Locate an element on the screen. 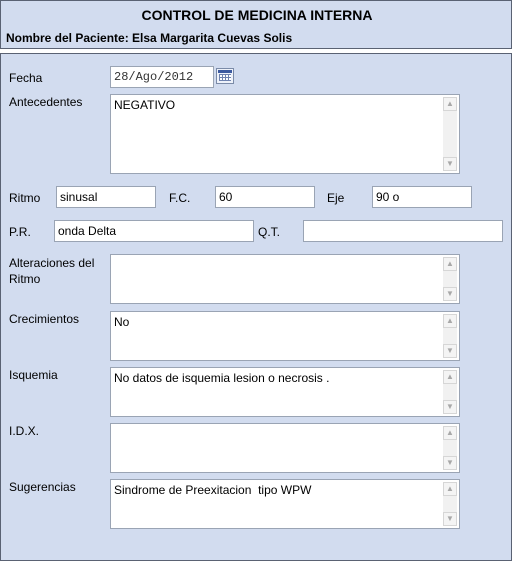  ritmo-input: sinusal is located at coordinates (106, 197).